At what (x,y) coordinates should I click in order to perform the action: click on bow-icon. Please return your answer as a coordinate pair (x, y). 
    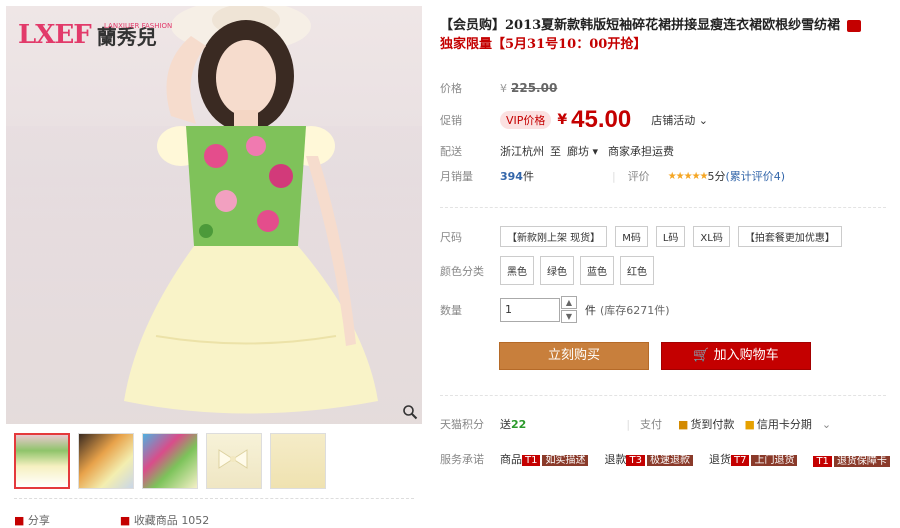
    Looking at the image, I should click on (233, 459).